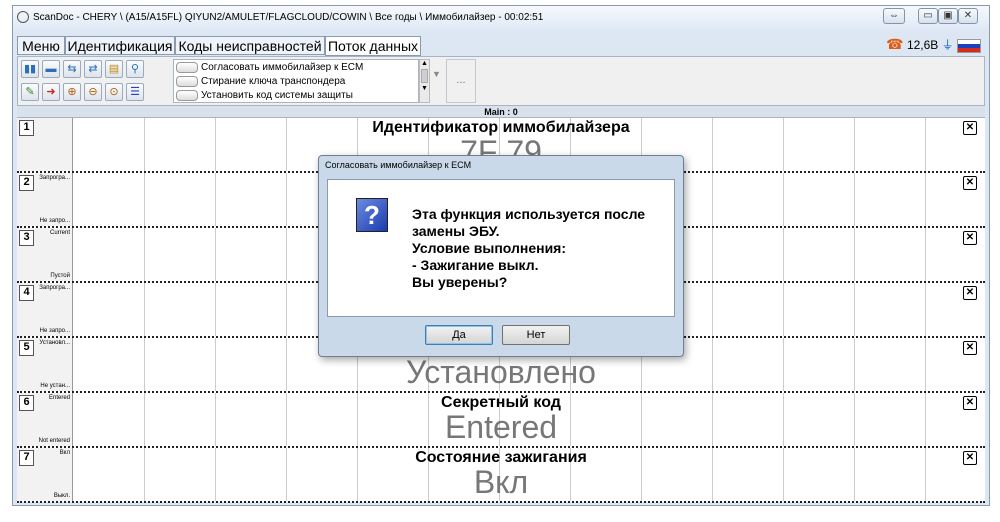 This screenshot has height=522, width=1000. I want to click on row-top-label: Entered, so click(59, 398).